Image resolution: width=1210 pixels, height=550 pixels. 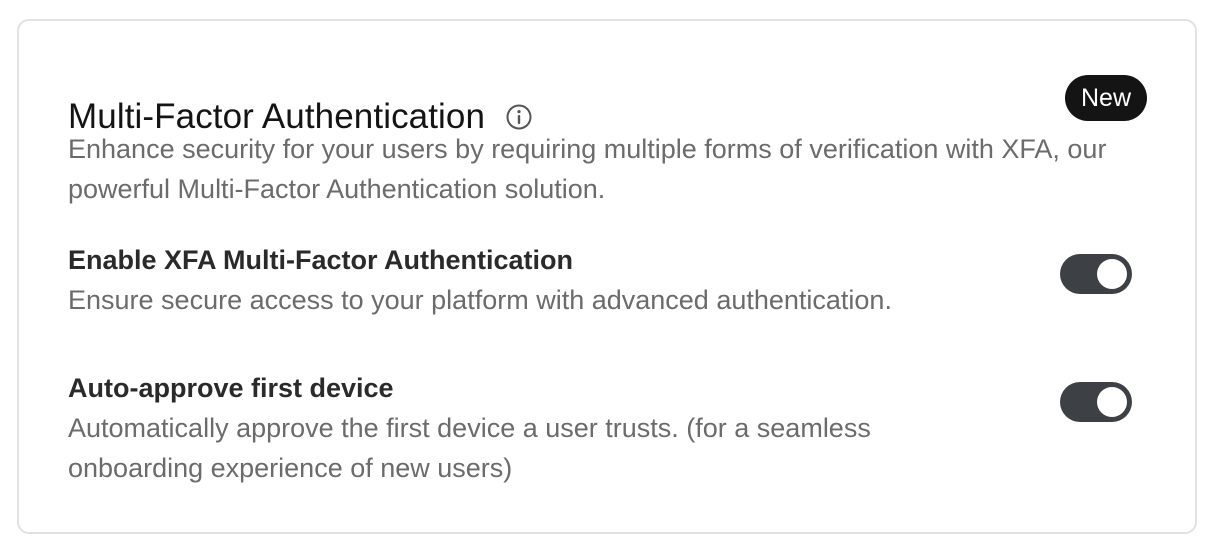 I want to click on setting-label: Auto-approve first device, so click(x=231, y=388).